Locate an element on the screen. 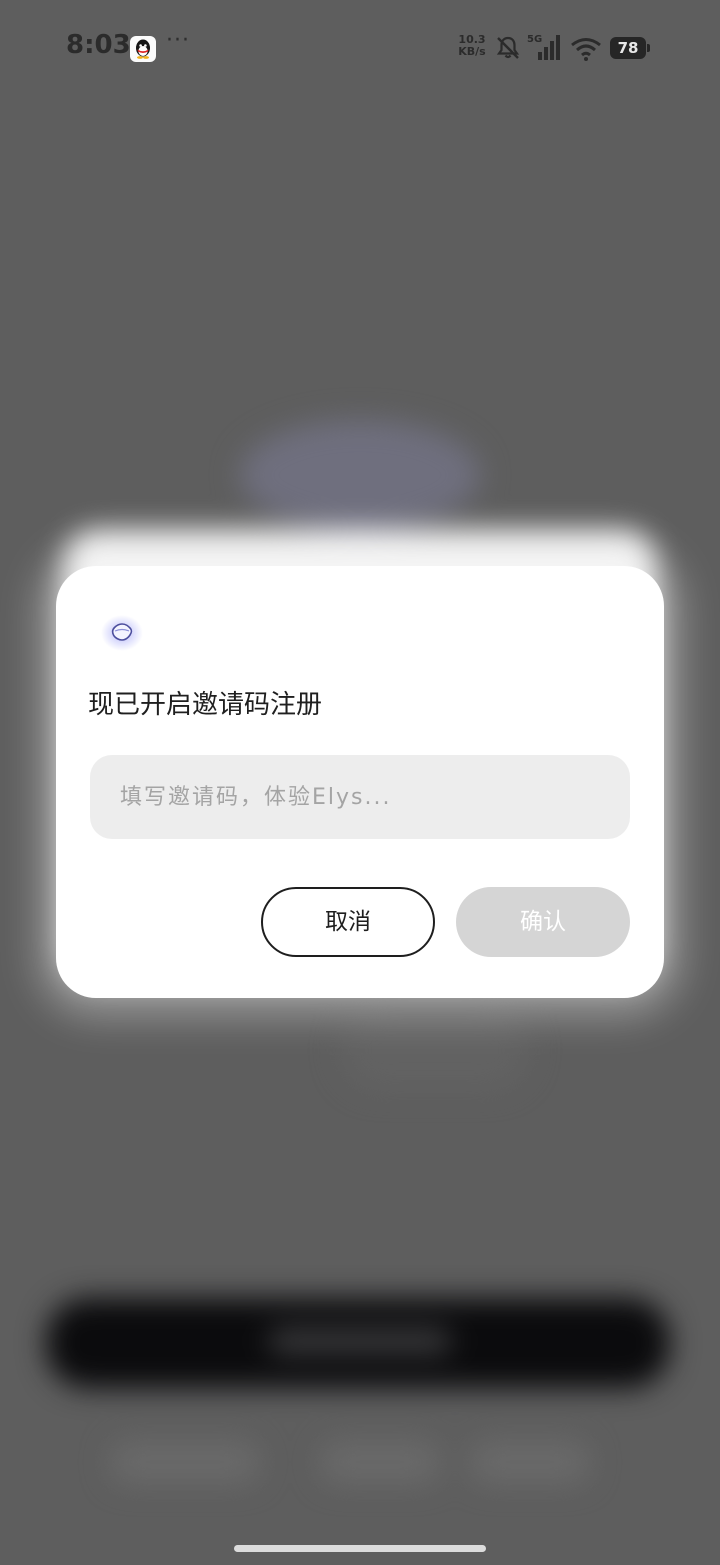 The image size is (720, 1565). wifi-icon is located at coordinates (586, 49).